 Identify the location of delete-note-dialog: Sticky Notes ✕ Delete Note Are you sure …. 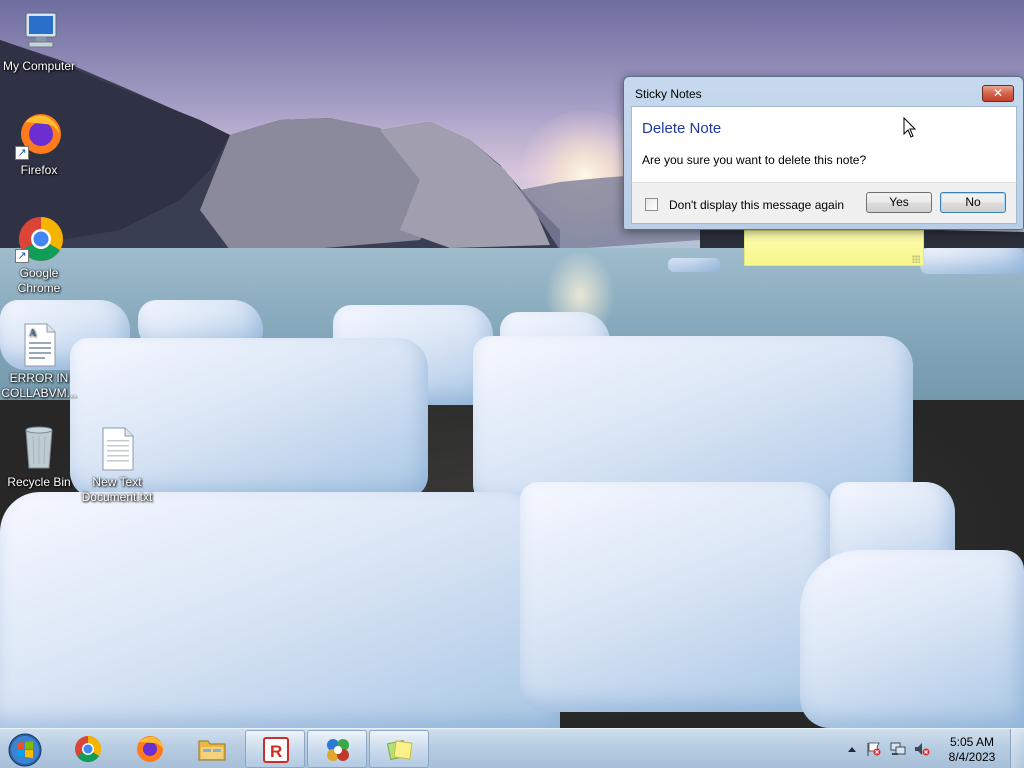
(823, 153).